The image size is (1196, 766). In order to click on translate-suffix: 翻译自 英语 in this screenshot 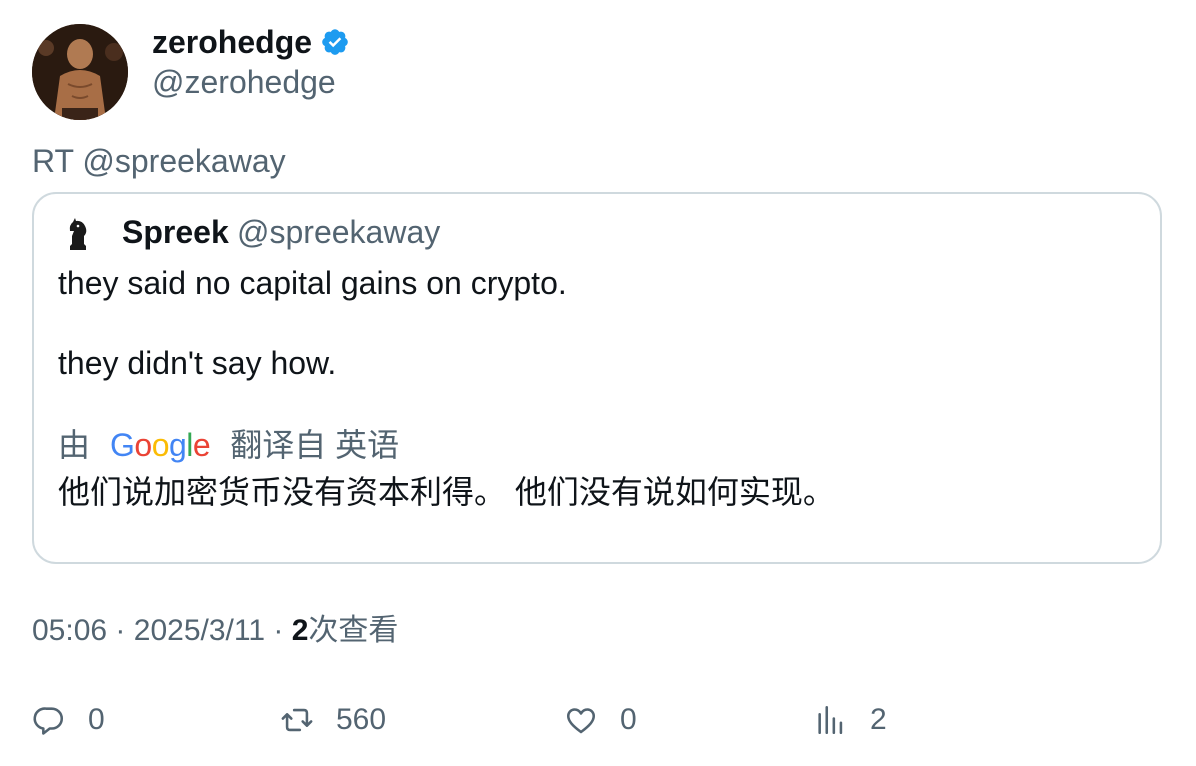, I will do `click(315, 445)`.